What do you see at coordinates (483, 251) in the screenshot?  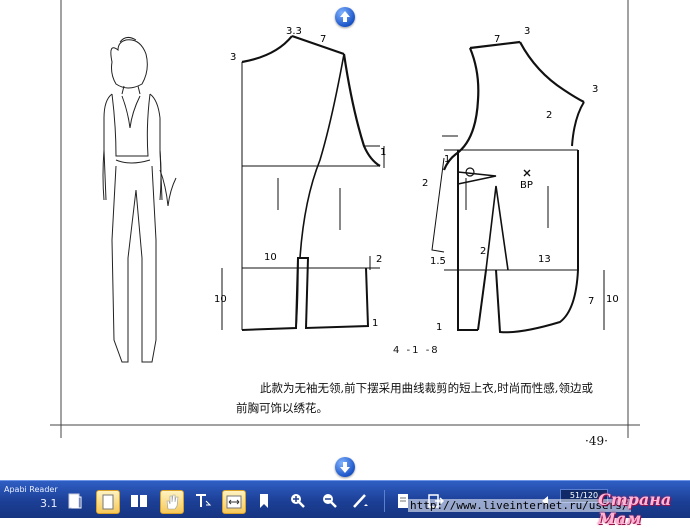 I see `label-front-waist-dart: 2` at bounding box center [483, 251].